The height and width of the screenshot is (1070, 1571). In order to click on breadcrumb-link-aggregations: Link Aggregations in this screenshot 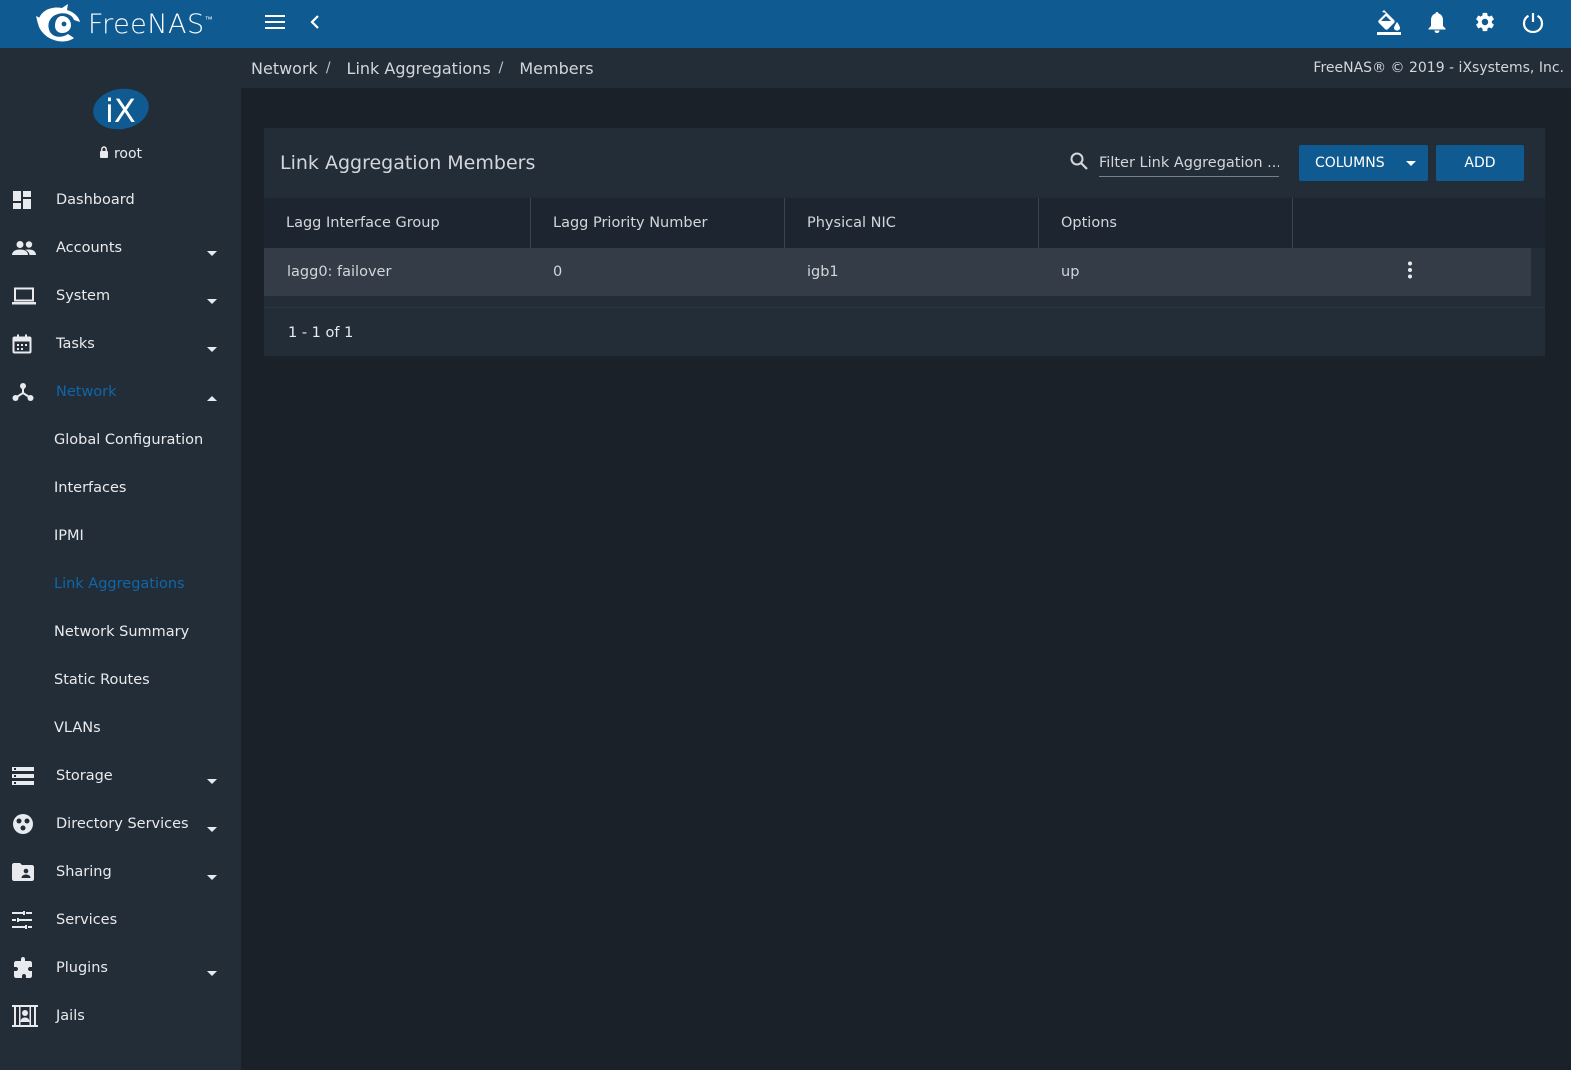, I will do `click(419, 68)`.